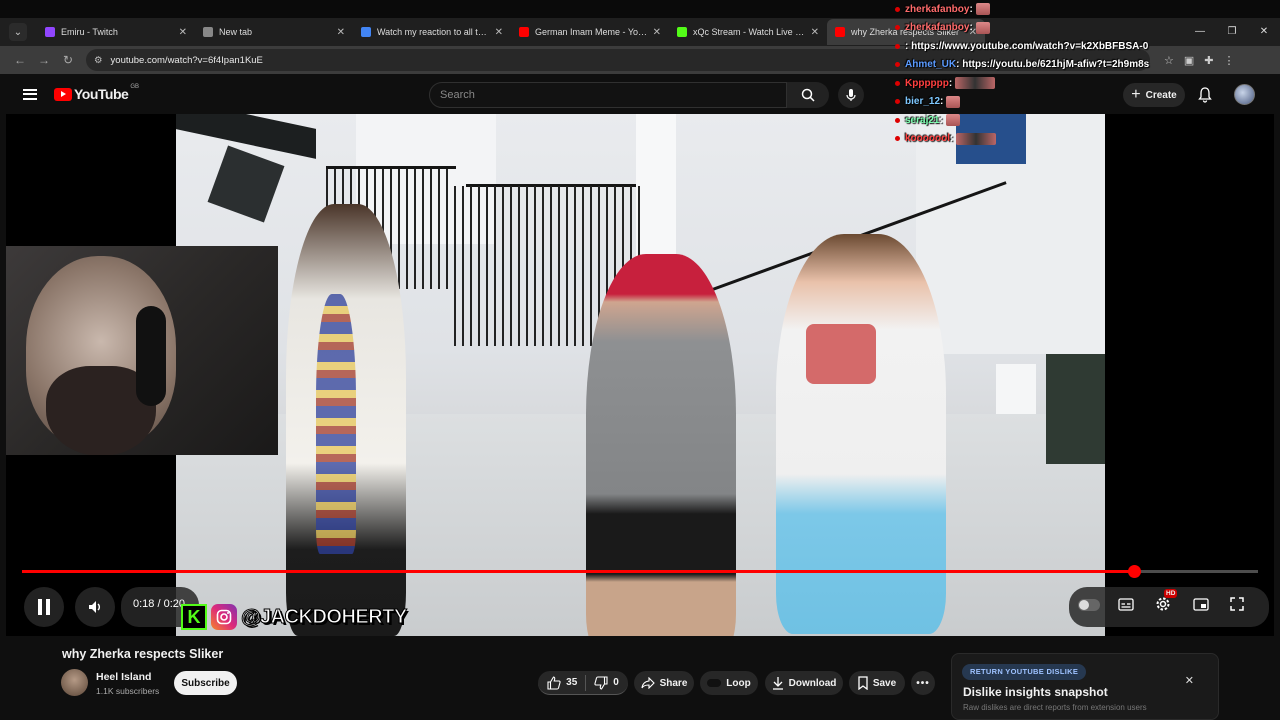 This screenshot has height=720, width=1280. I want to click on fullscreen-icon, so click(1237, 606).